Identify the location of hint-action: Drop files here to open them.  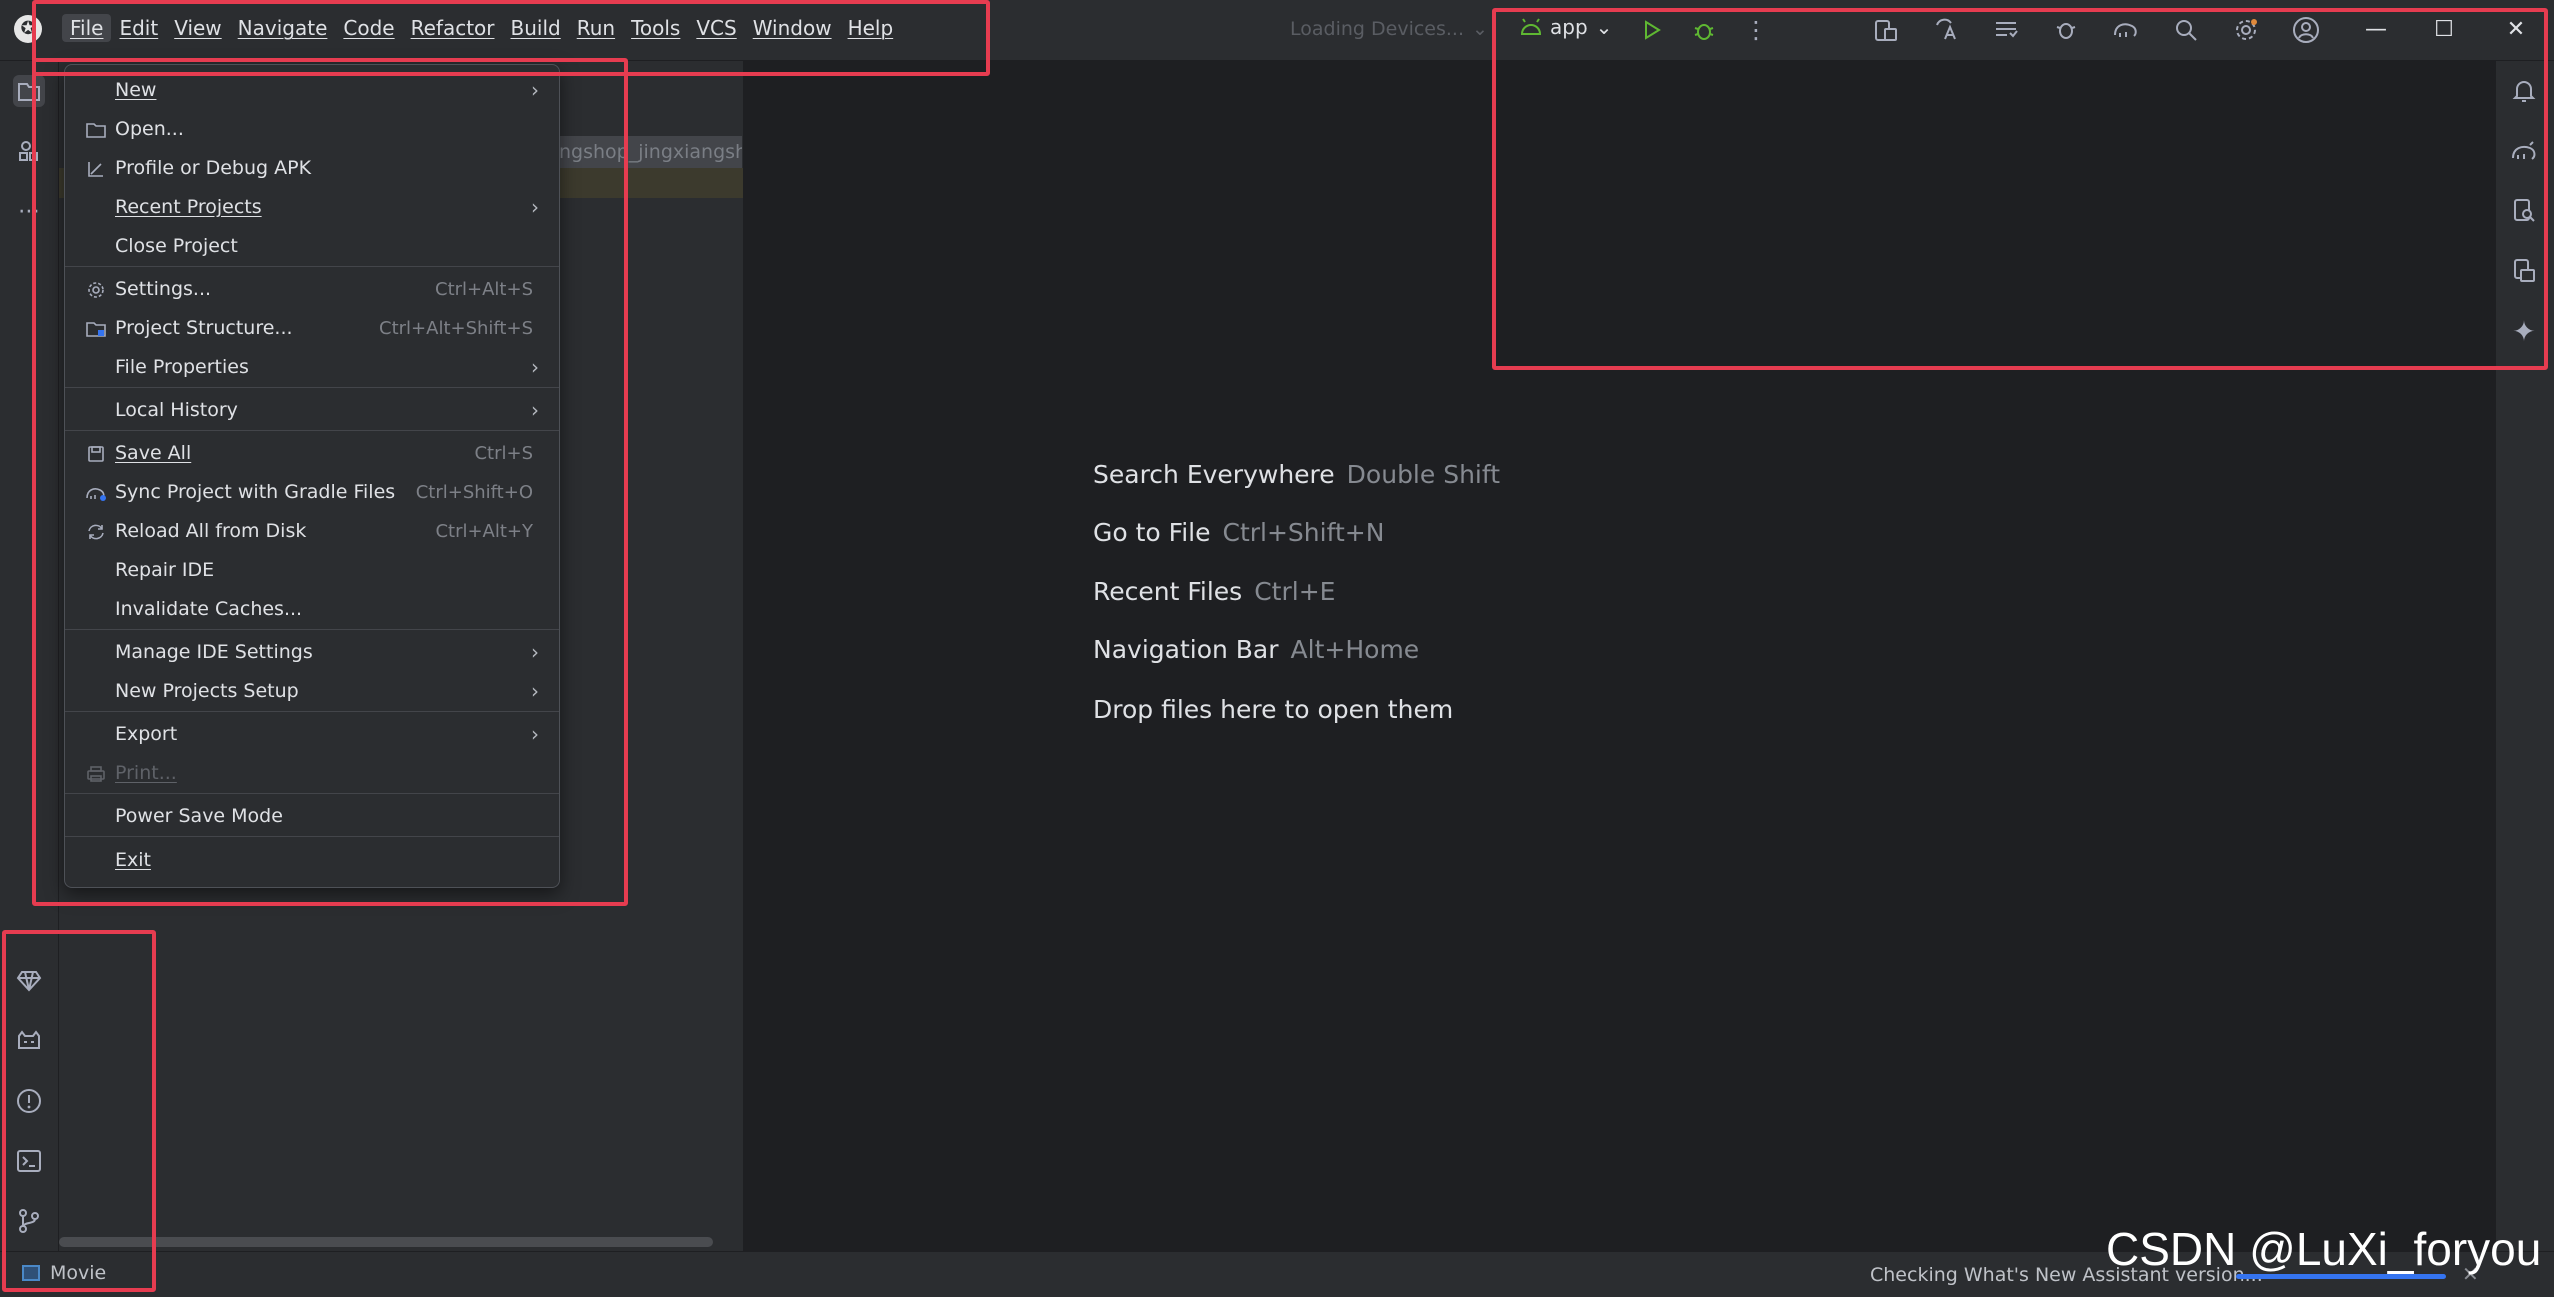
(1273, 709).